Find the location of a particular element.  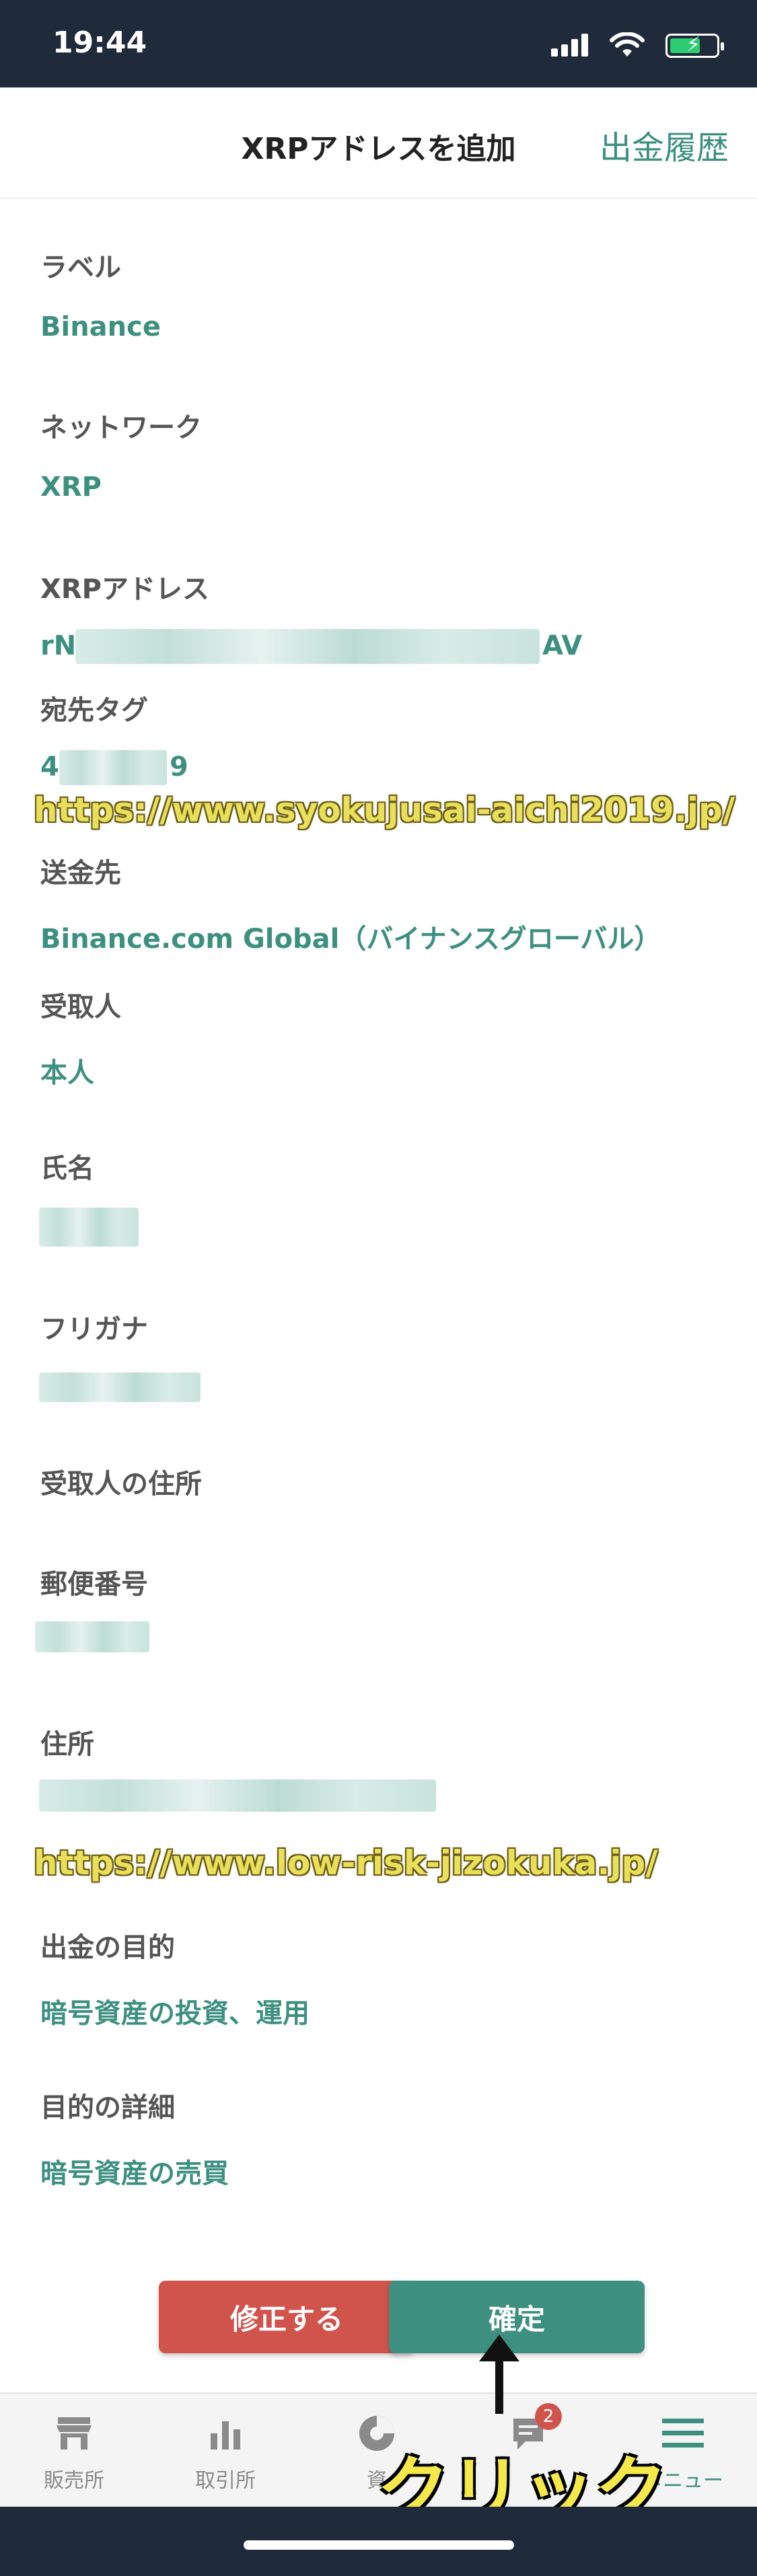

status-bar: 19:44 ⚡ is located at coordinates (378, 44).